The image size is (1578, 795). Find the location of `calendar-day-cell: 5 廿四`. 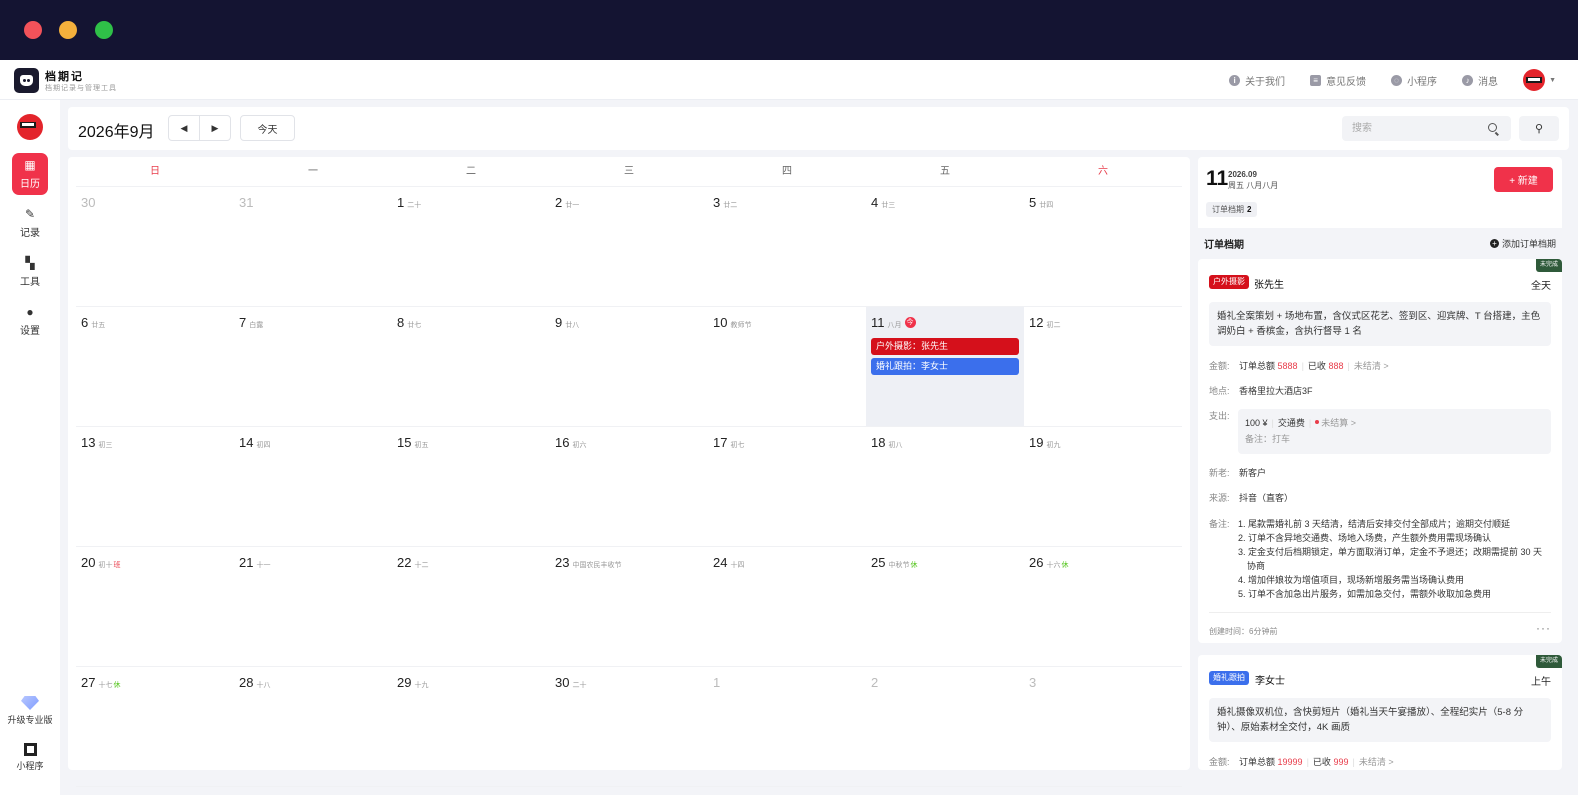

calendar-day-cell: 5 廿四 is located at coordinates (1103, 247).